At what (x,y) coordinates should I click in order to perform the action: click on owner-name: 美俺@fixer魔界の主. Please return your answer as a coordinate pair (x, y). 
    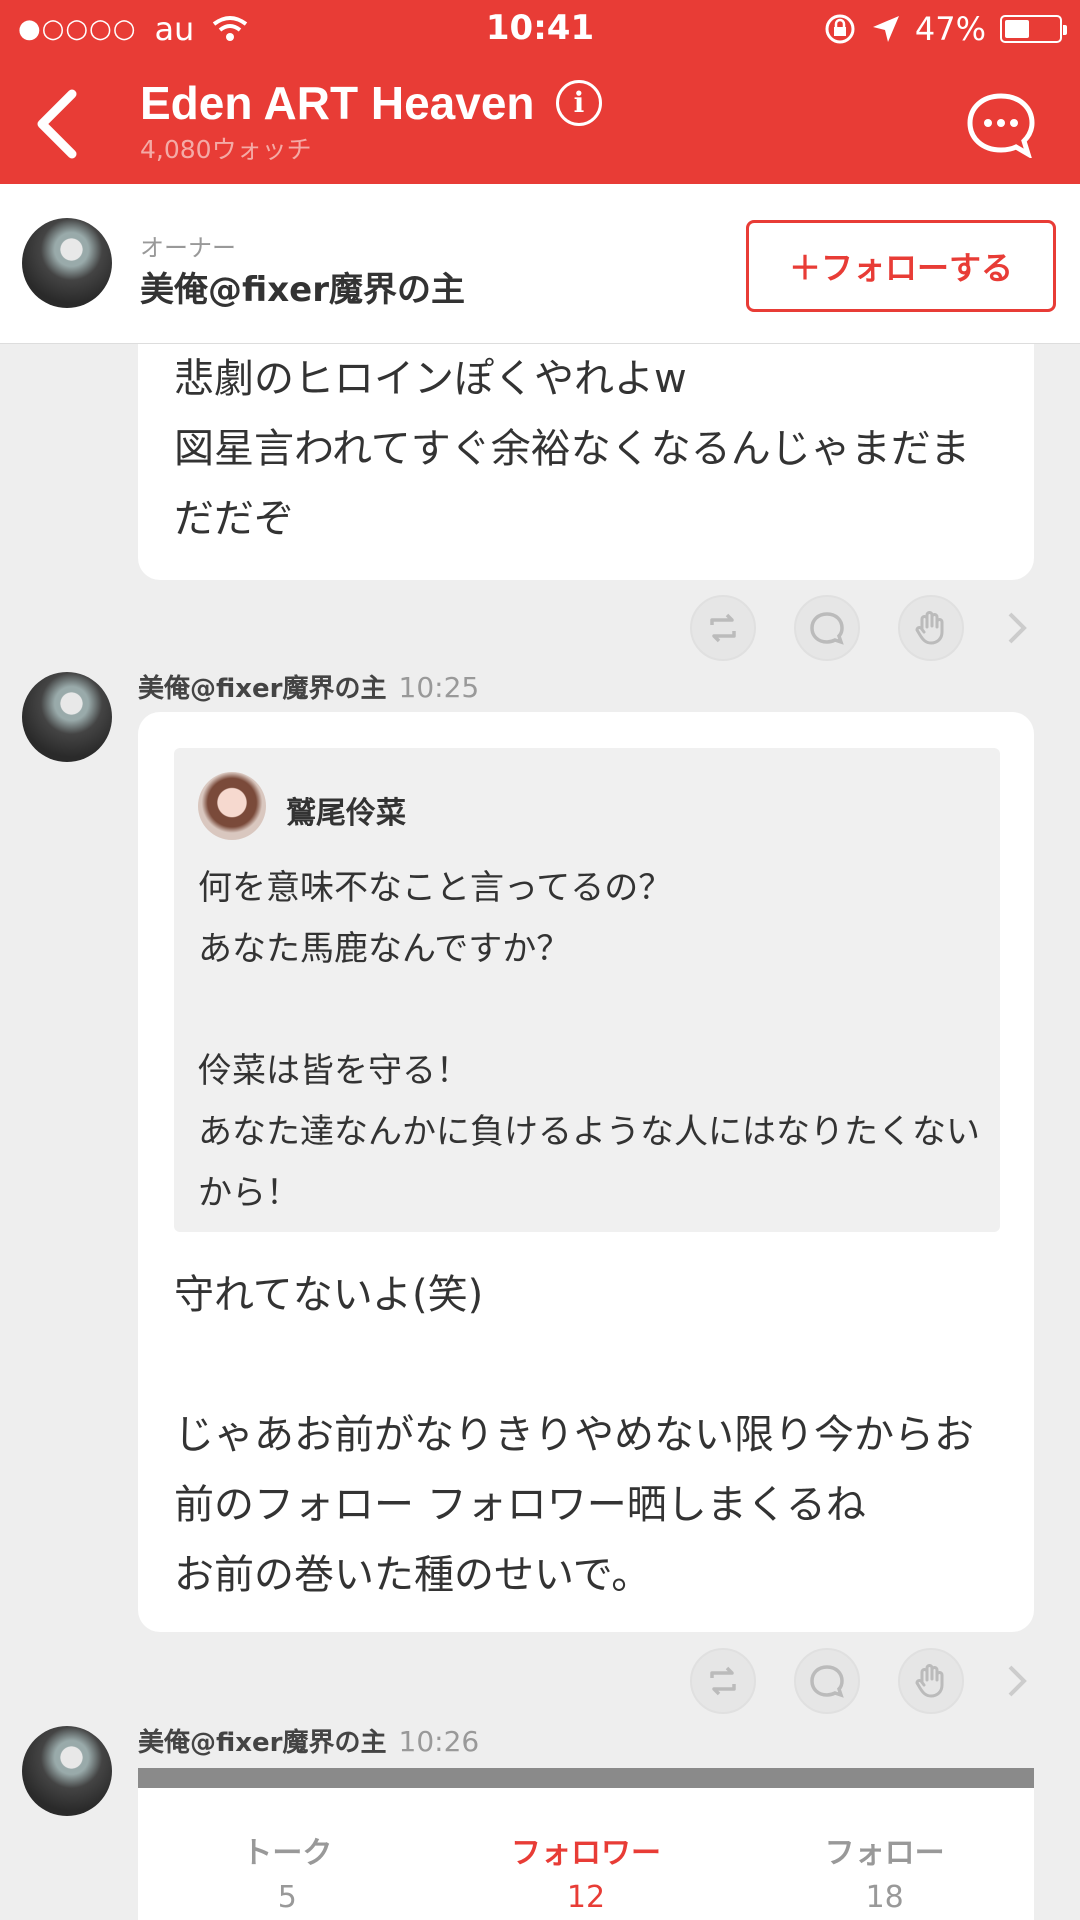
    Looking at the image, I should click on (302, 286).